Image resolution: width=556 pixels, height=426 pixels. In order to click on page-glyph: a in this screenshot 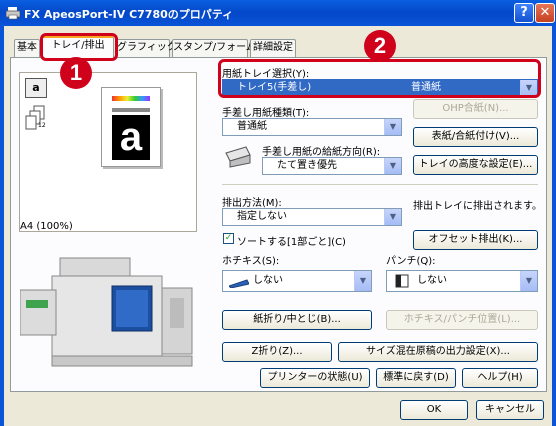, I will do `click(131, 137)`.